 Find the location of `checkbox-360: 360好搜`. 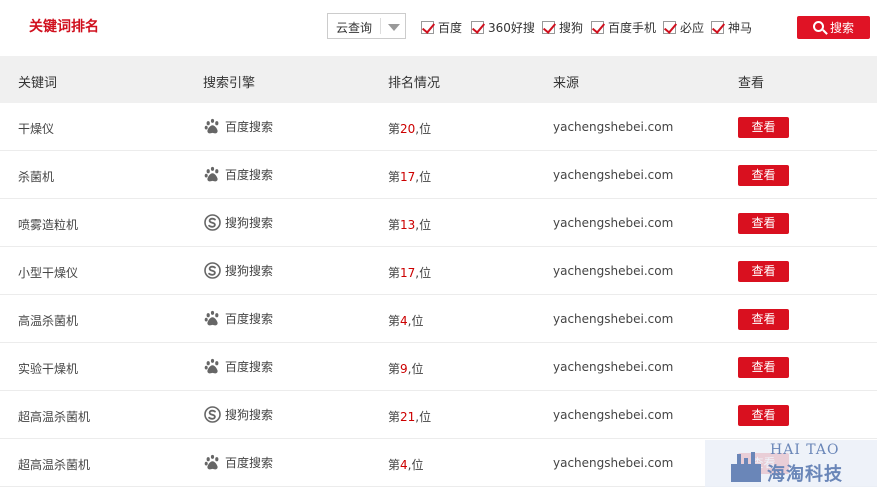

checkbox-360: 360好搜 is located at coordinates (503, 27).